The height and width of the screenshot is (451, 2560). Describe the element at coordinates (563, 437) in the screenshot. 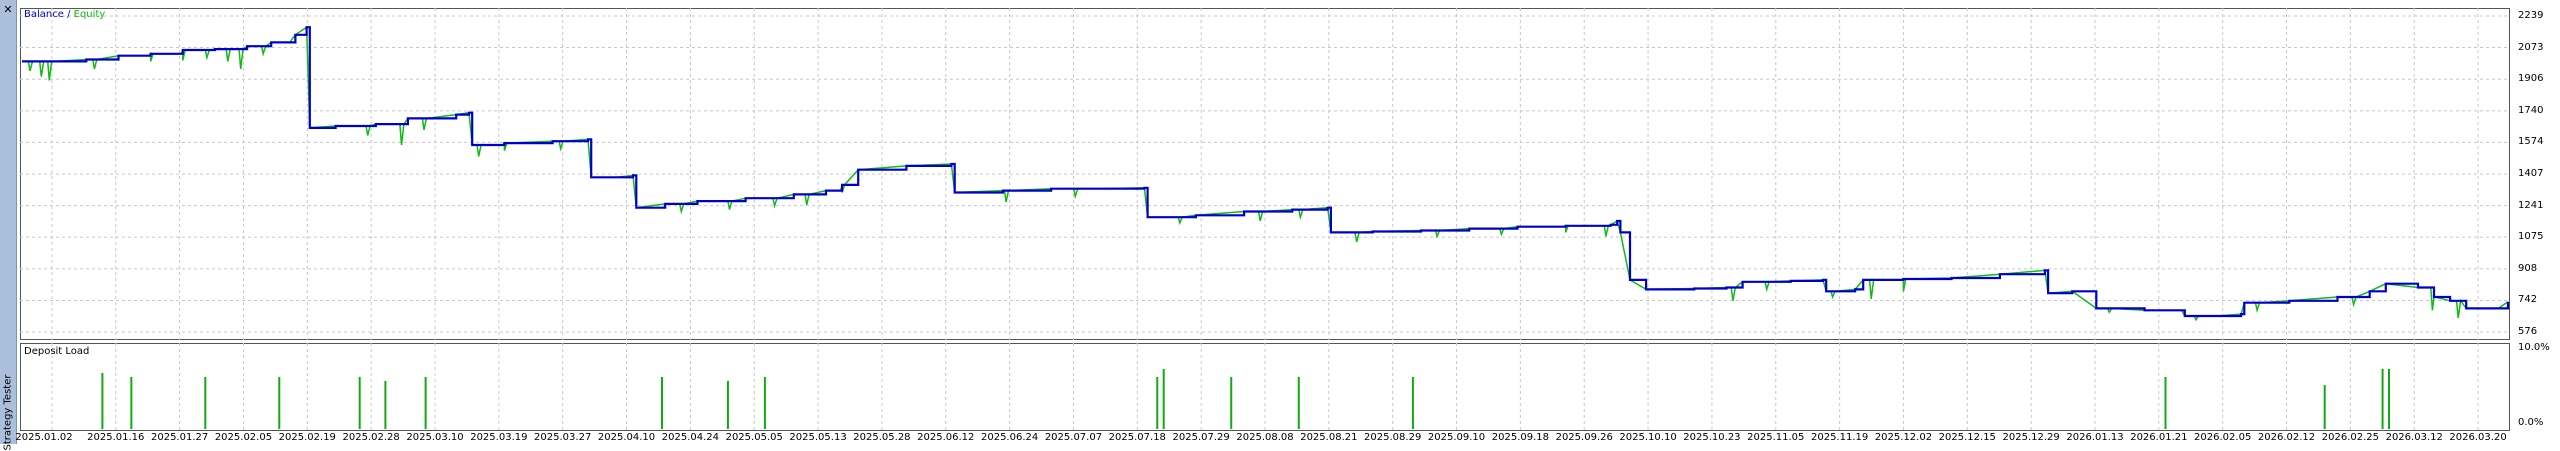

I see `x-tick-label: 2025.03.27` at that location.